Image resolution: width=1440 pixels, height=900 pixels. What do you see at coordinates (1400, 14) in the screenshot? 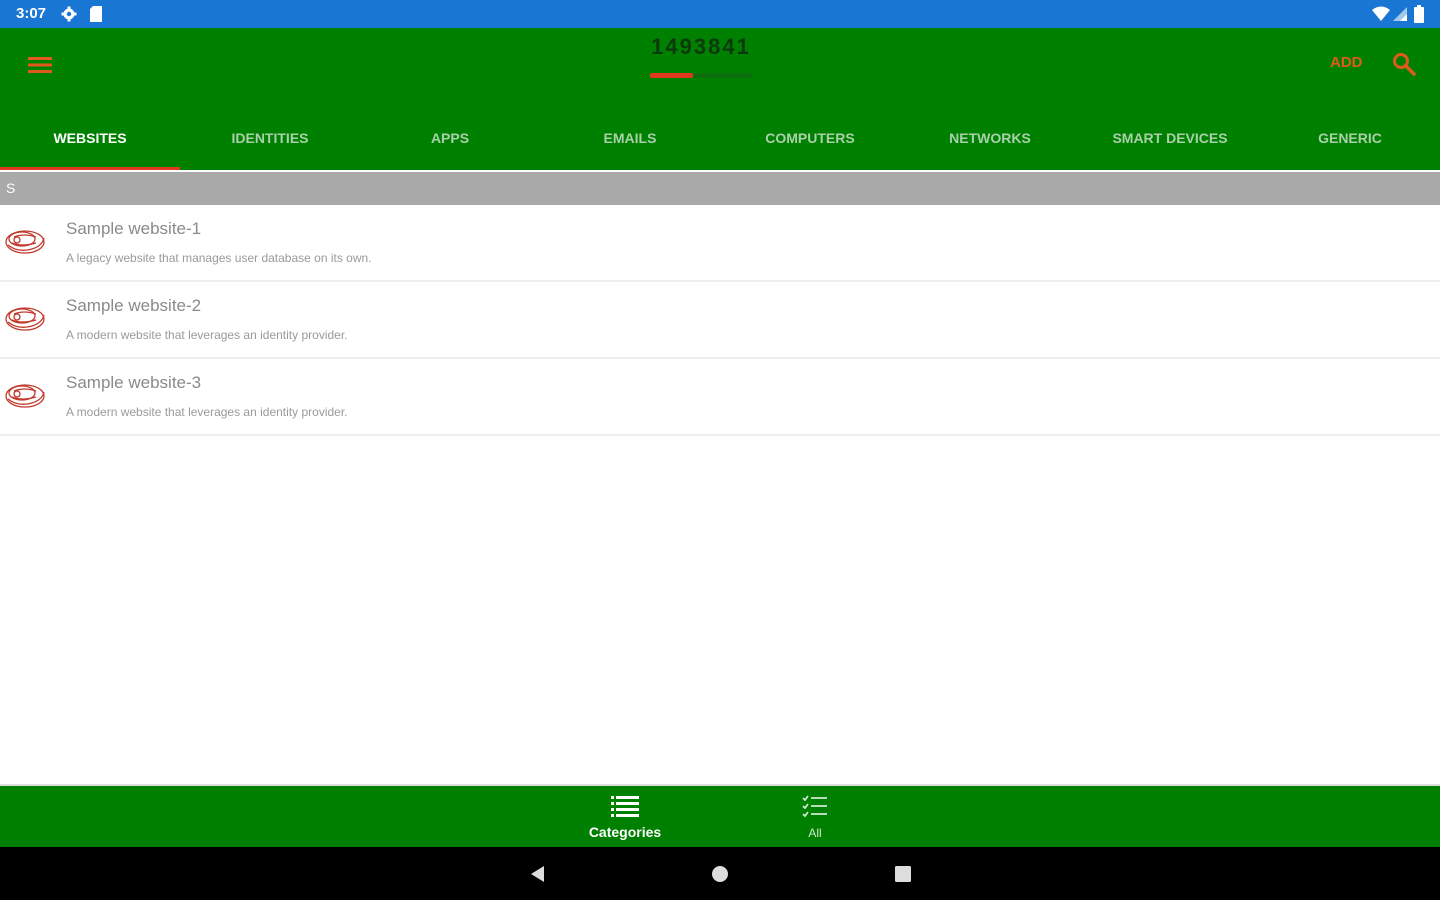
I see `signal-icon` at bounding box center [1400, 14].